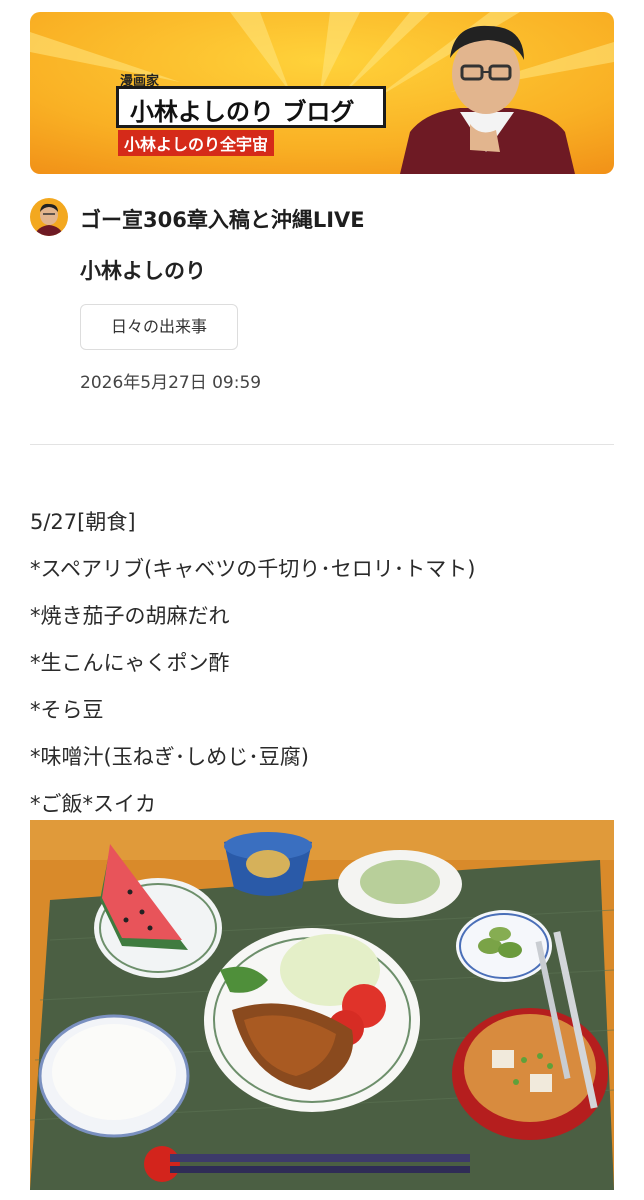 This screenshot has width=644, height=1200. Describe the element at coordinates (143, 270) in the screenshot. I see `author-name: 小林よしのり` at that location.